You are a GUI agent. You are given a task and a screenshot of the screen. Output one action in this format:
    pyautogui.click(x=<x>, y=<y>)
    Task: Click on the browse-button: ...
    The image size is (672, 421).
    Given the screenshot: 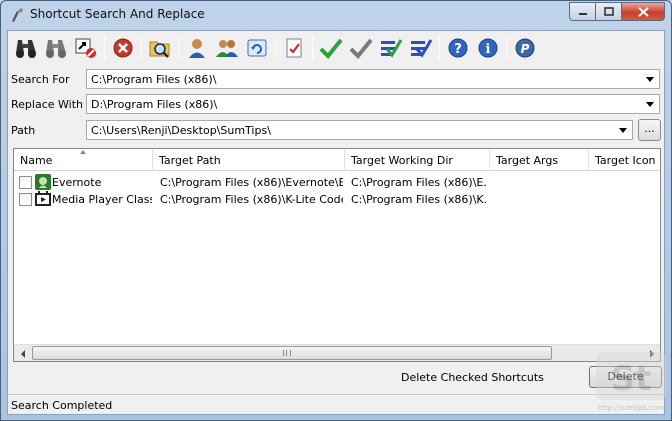 What is the action you would take?
    pyautogui.click(x=649, y=130)
    